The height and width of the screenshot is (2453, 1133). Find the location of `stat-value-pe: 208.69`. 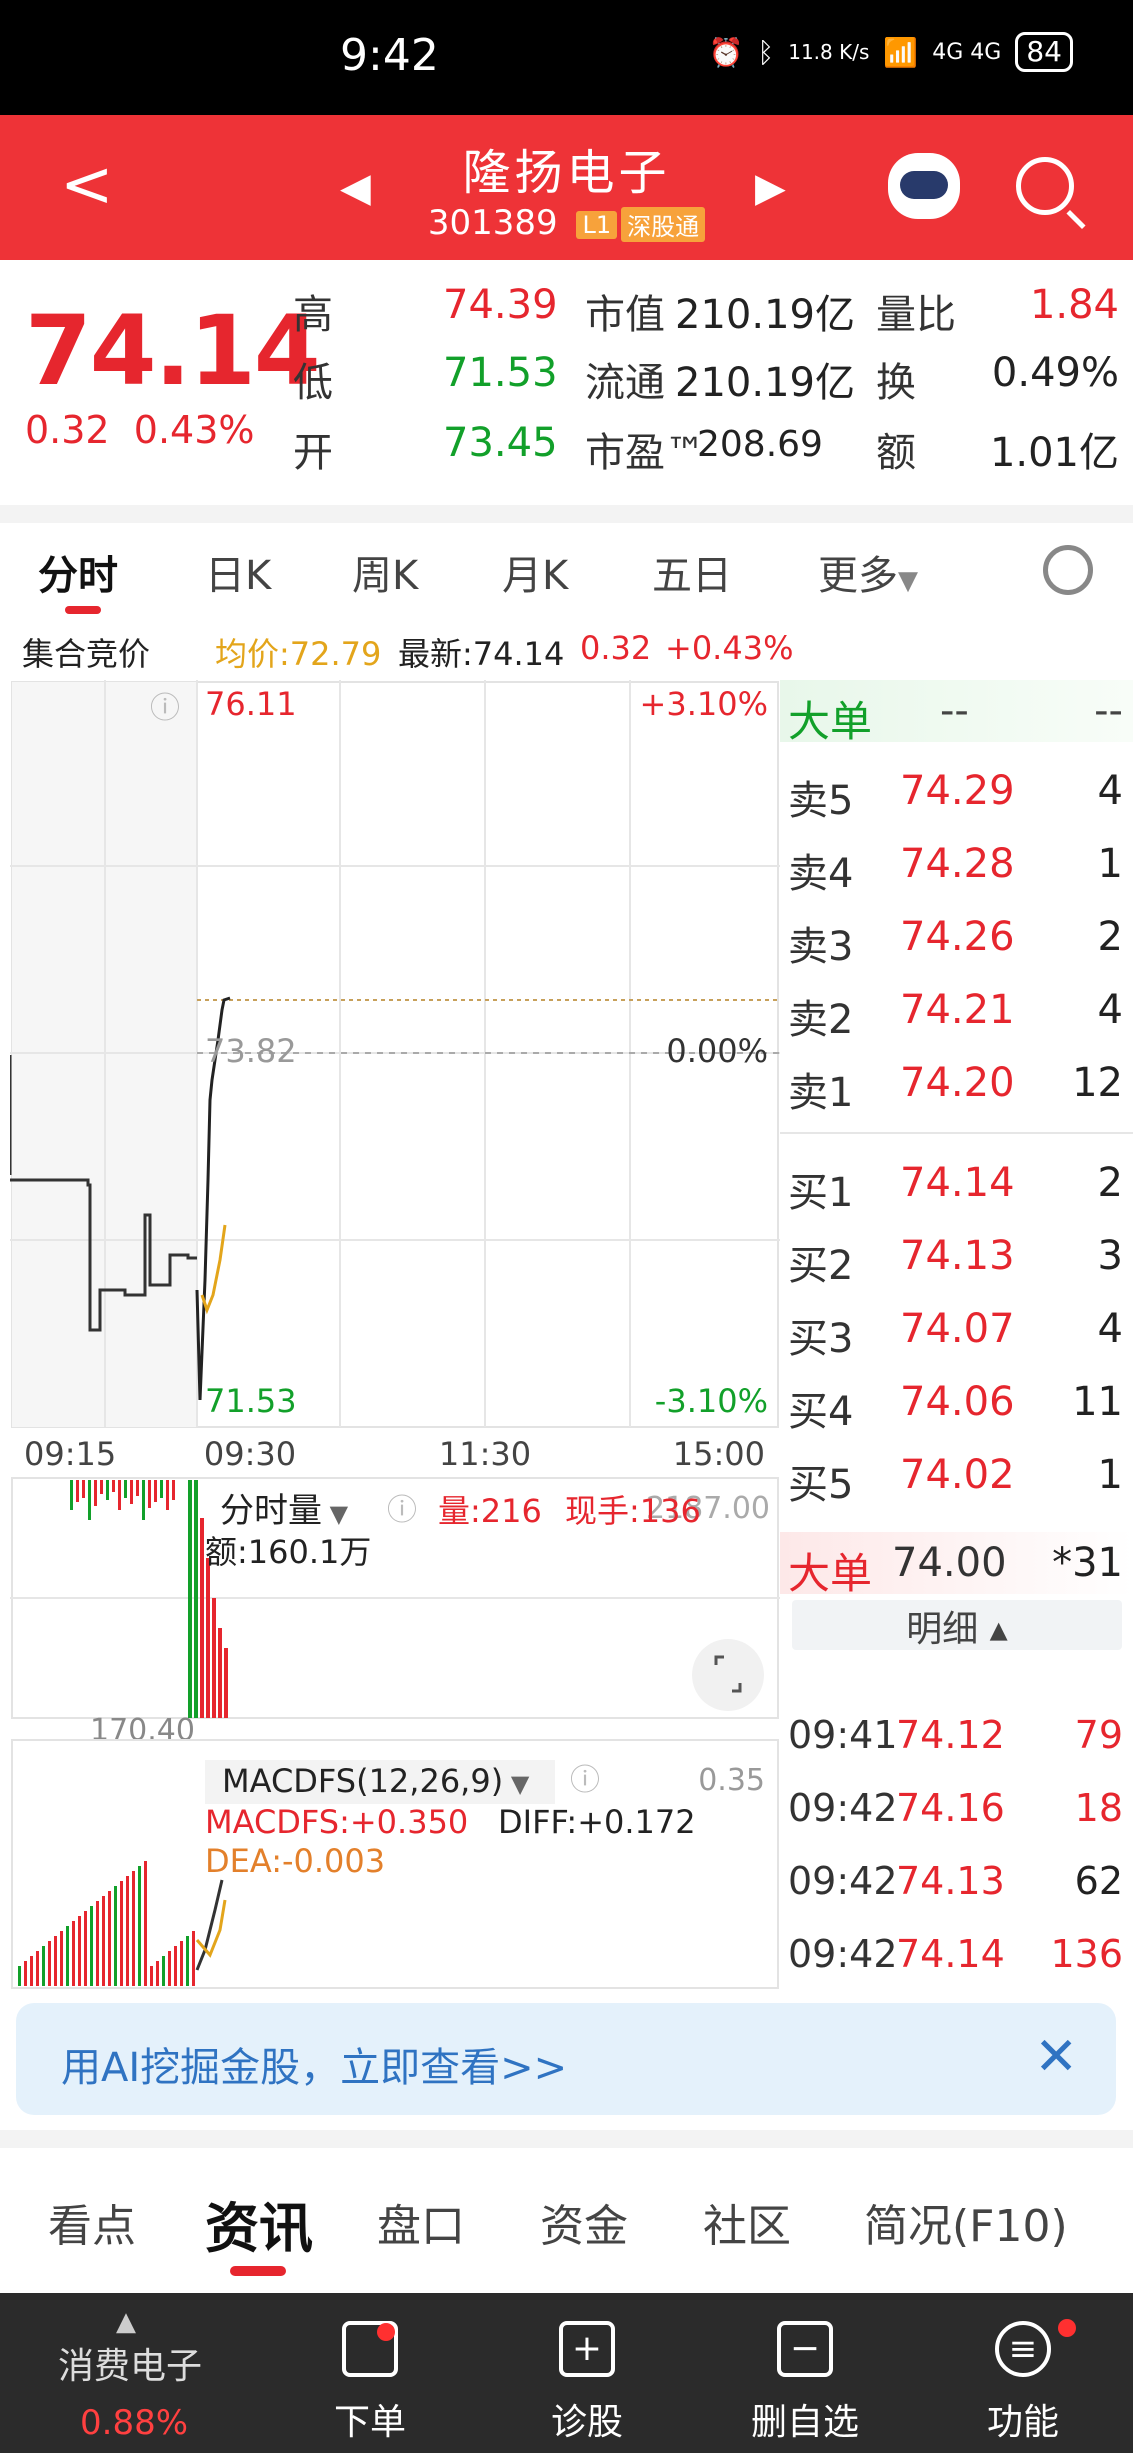

stat-value-pe: 208.69 is located at coordinates (760, 444).